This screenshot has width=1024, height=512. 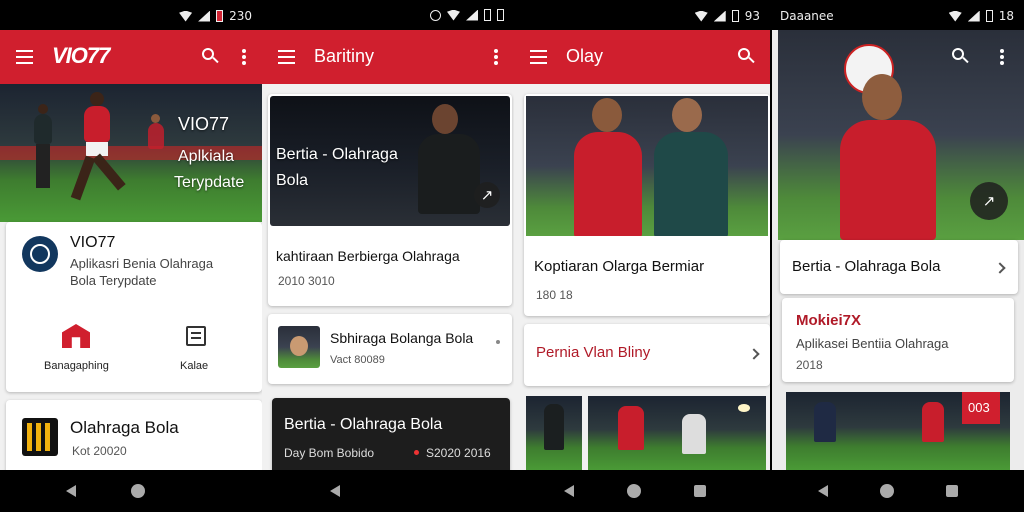 What do you see at coordinates (402, 338) in the screenshot?
I see `news-row-title: Sbhiraga Bolanga Bola` at bounding box center [402, 338].